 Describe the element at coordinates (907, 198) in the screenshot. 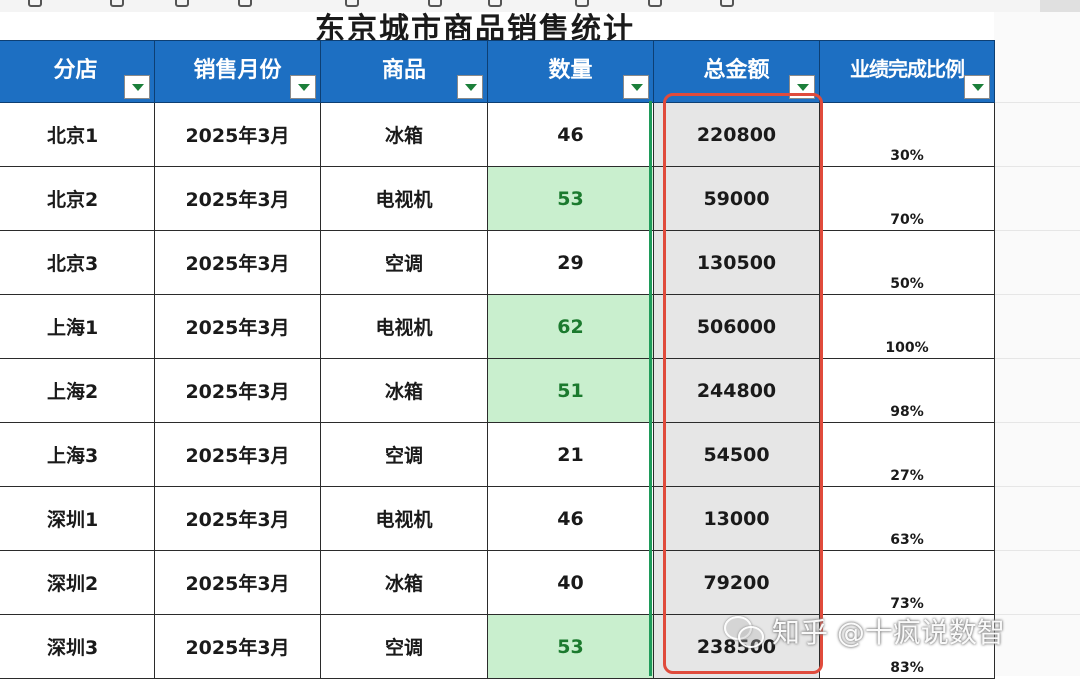

I see `cell-pct: 70%` at that location.